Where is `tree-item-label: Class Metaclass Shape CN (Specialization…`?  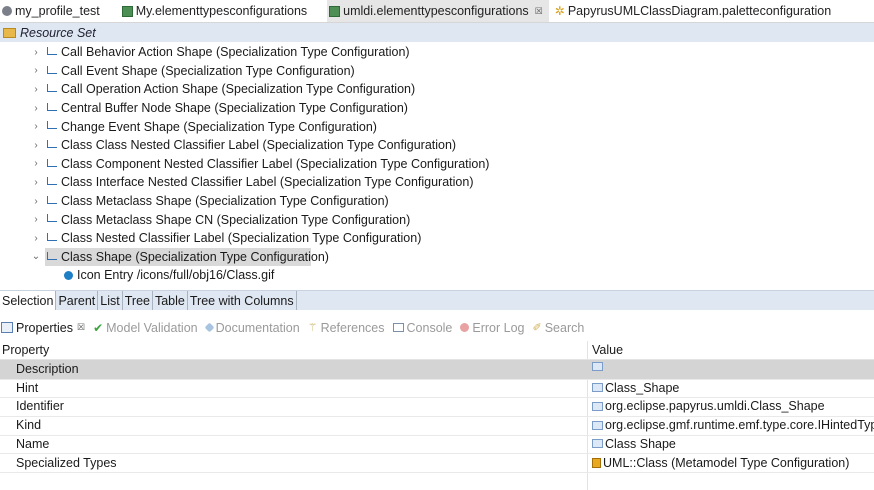 tree-item-label: Class Metaclass Shape CN (Specialization… is located at coordinates (236, 219).